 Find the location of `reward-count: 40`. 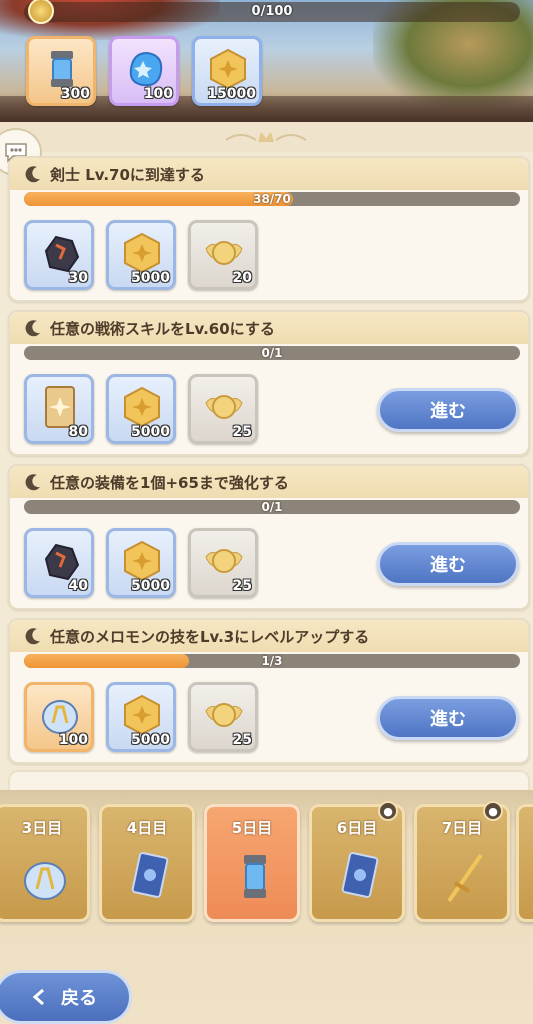

reward-count: 40 is located at coordinates (78, 586).